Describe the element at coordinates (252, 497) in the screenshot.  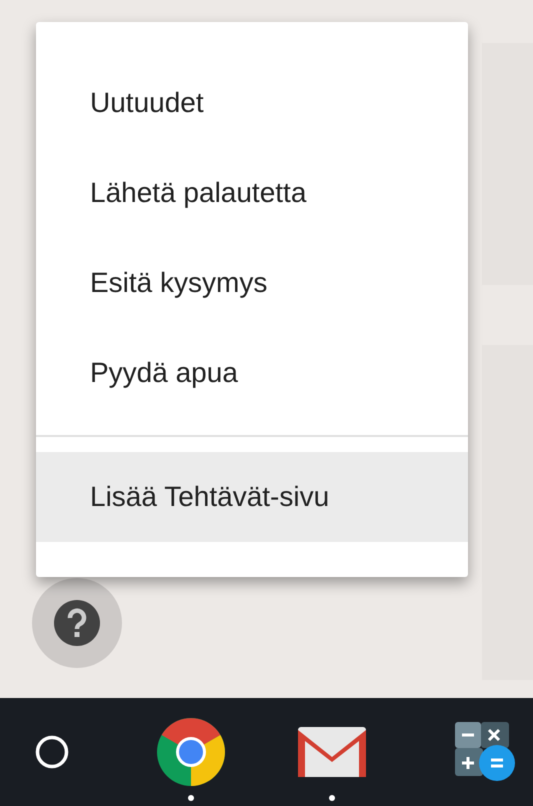
I see `menu-item: Lisää Tehtävät-sivu` at that location.